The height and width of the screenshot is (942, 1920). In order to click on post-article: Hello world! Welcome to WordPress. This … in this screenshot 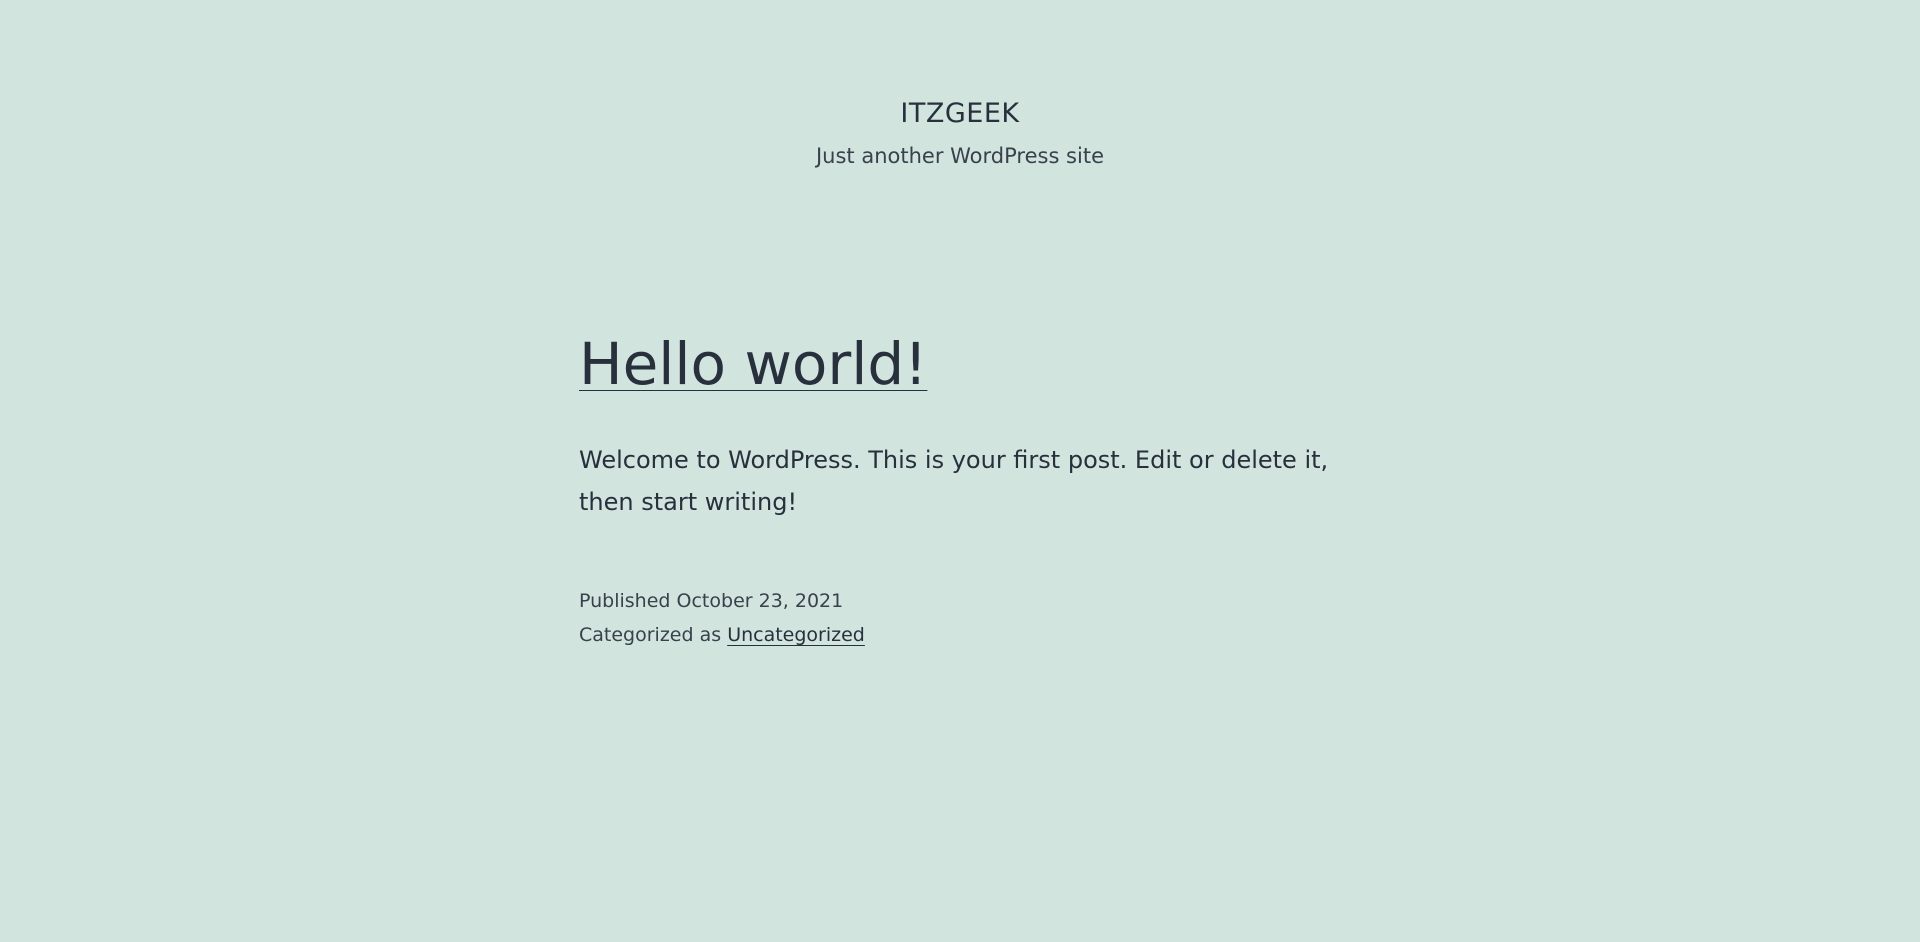, I will do `click(959, 486)`.